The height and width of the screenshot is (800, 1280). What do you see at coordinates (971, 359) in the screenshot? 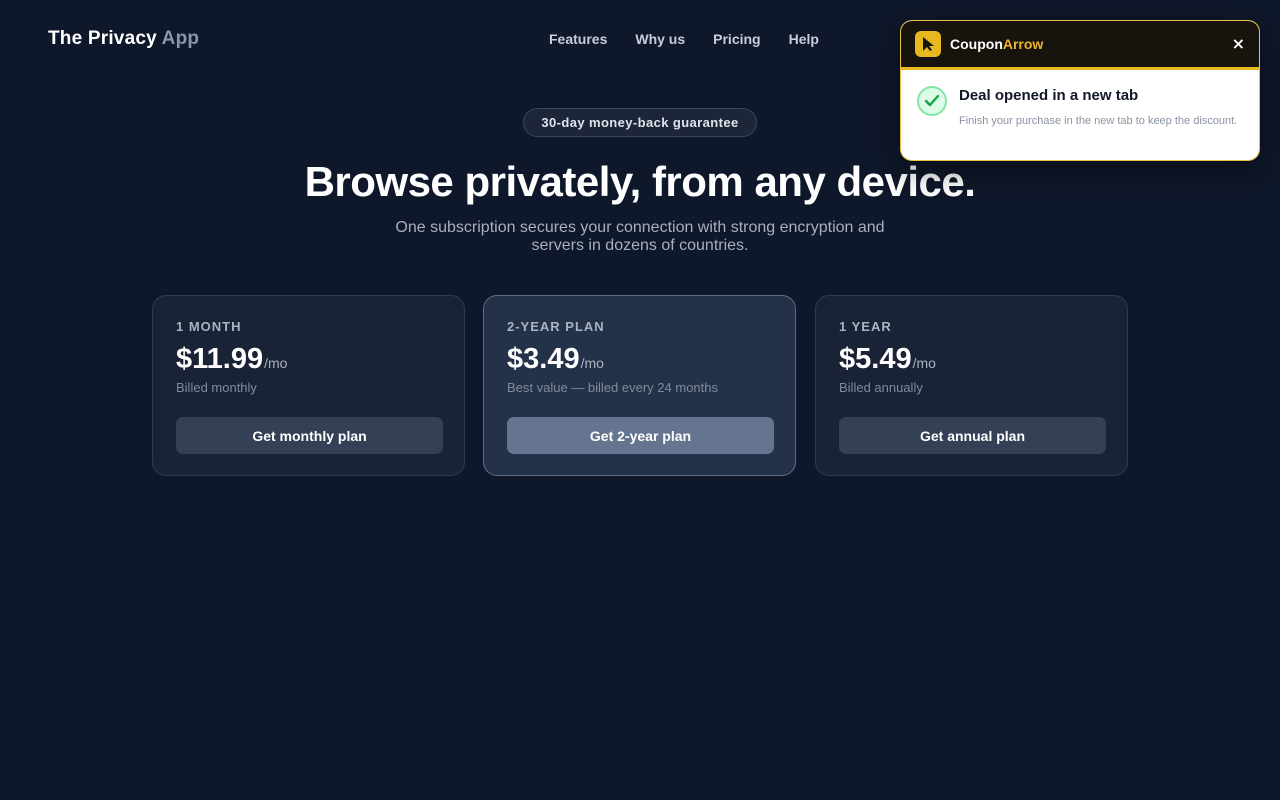
I see `plan-price: $5.49 /mo` at bounding box center [971, 359].